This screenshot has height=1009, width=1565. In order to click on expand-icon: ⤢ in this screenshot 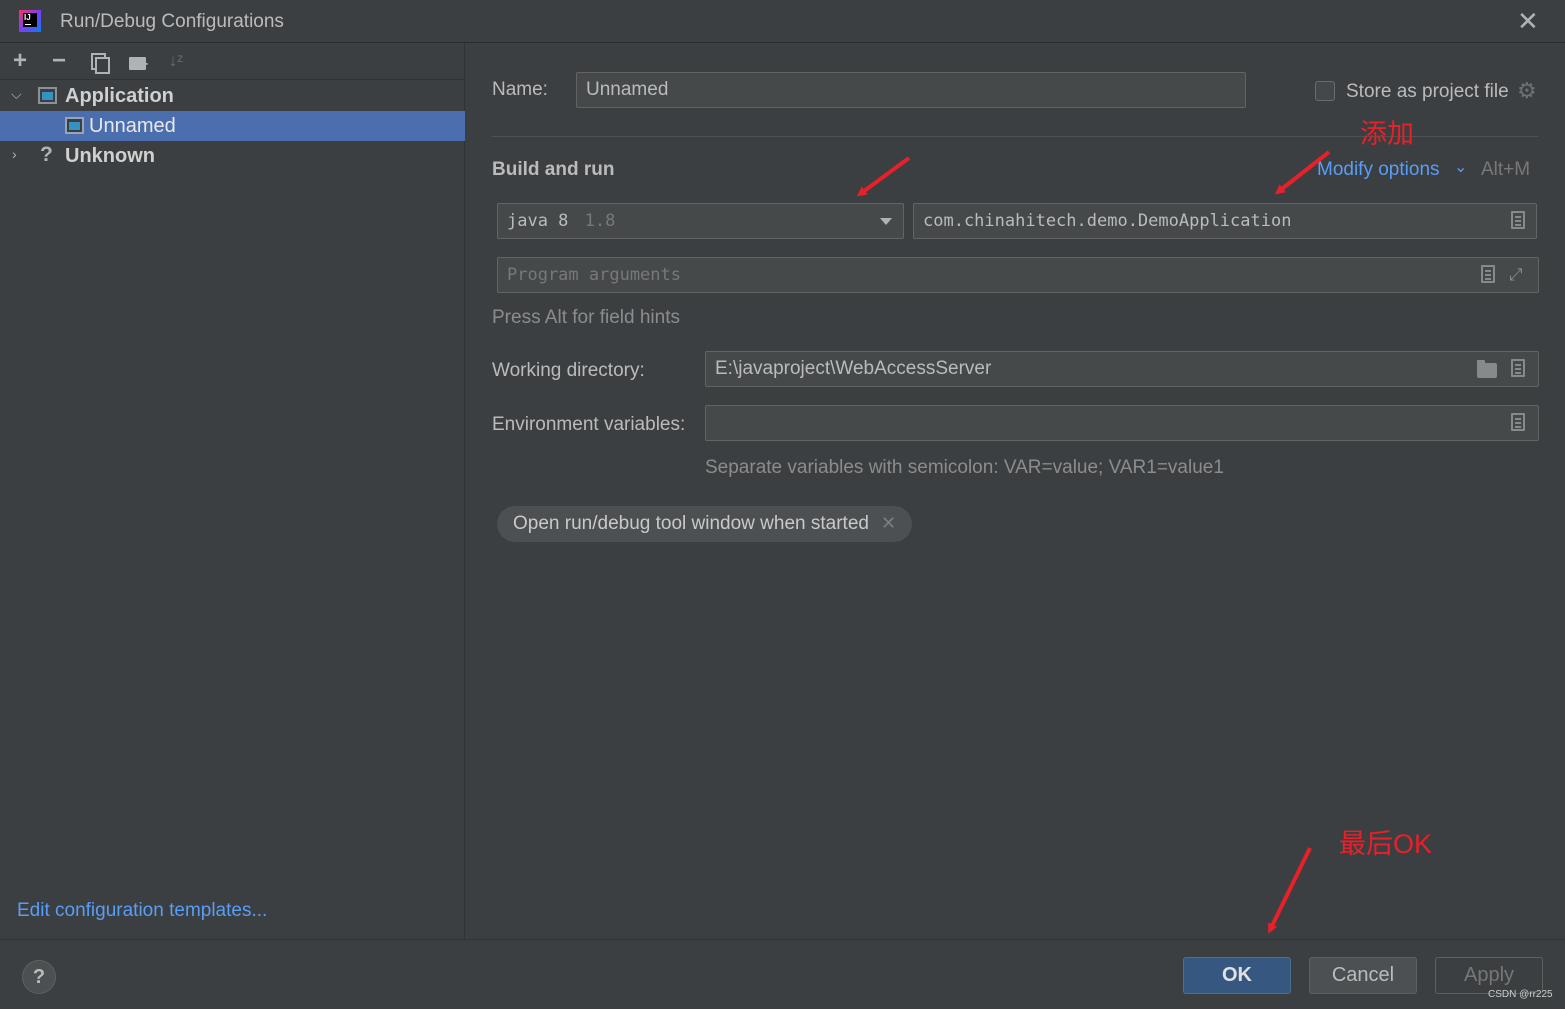, I will do `click(1518, 275)`.